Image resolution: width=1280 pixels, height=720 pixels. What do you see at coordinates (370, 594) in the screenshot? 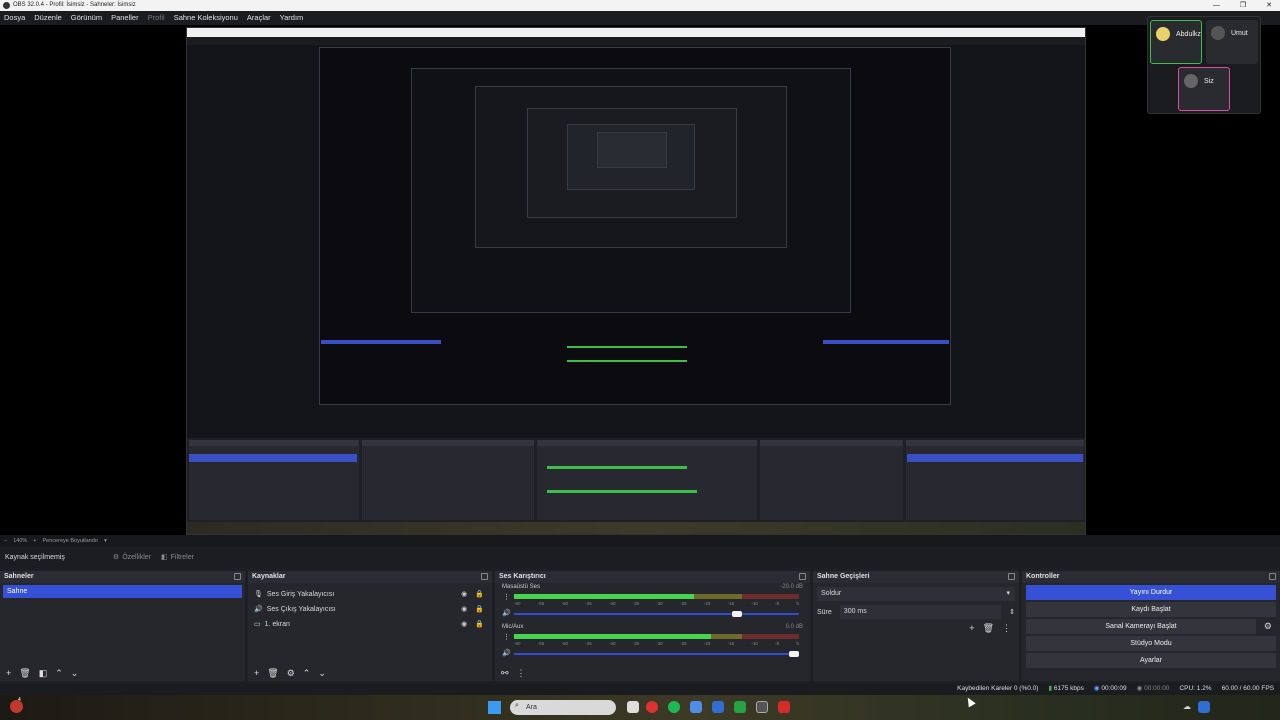
I see `source-item: 🎙 Ses Giriş Yakalayıcısı ◉ 🔒` at bounding box center [370, 594].